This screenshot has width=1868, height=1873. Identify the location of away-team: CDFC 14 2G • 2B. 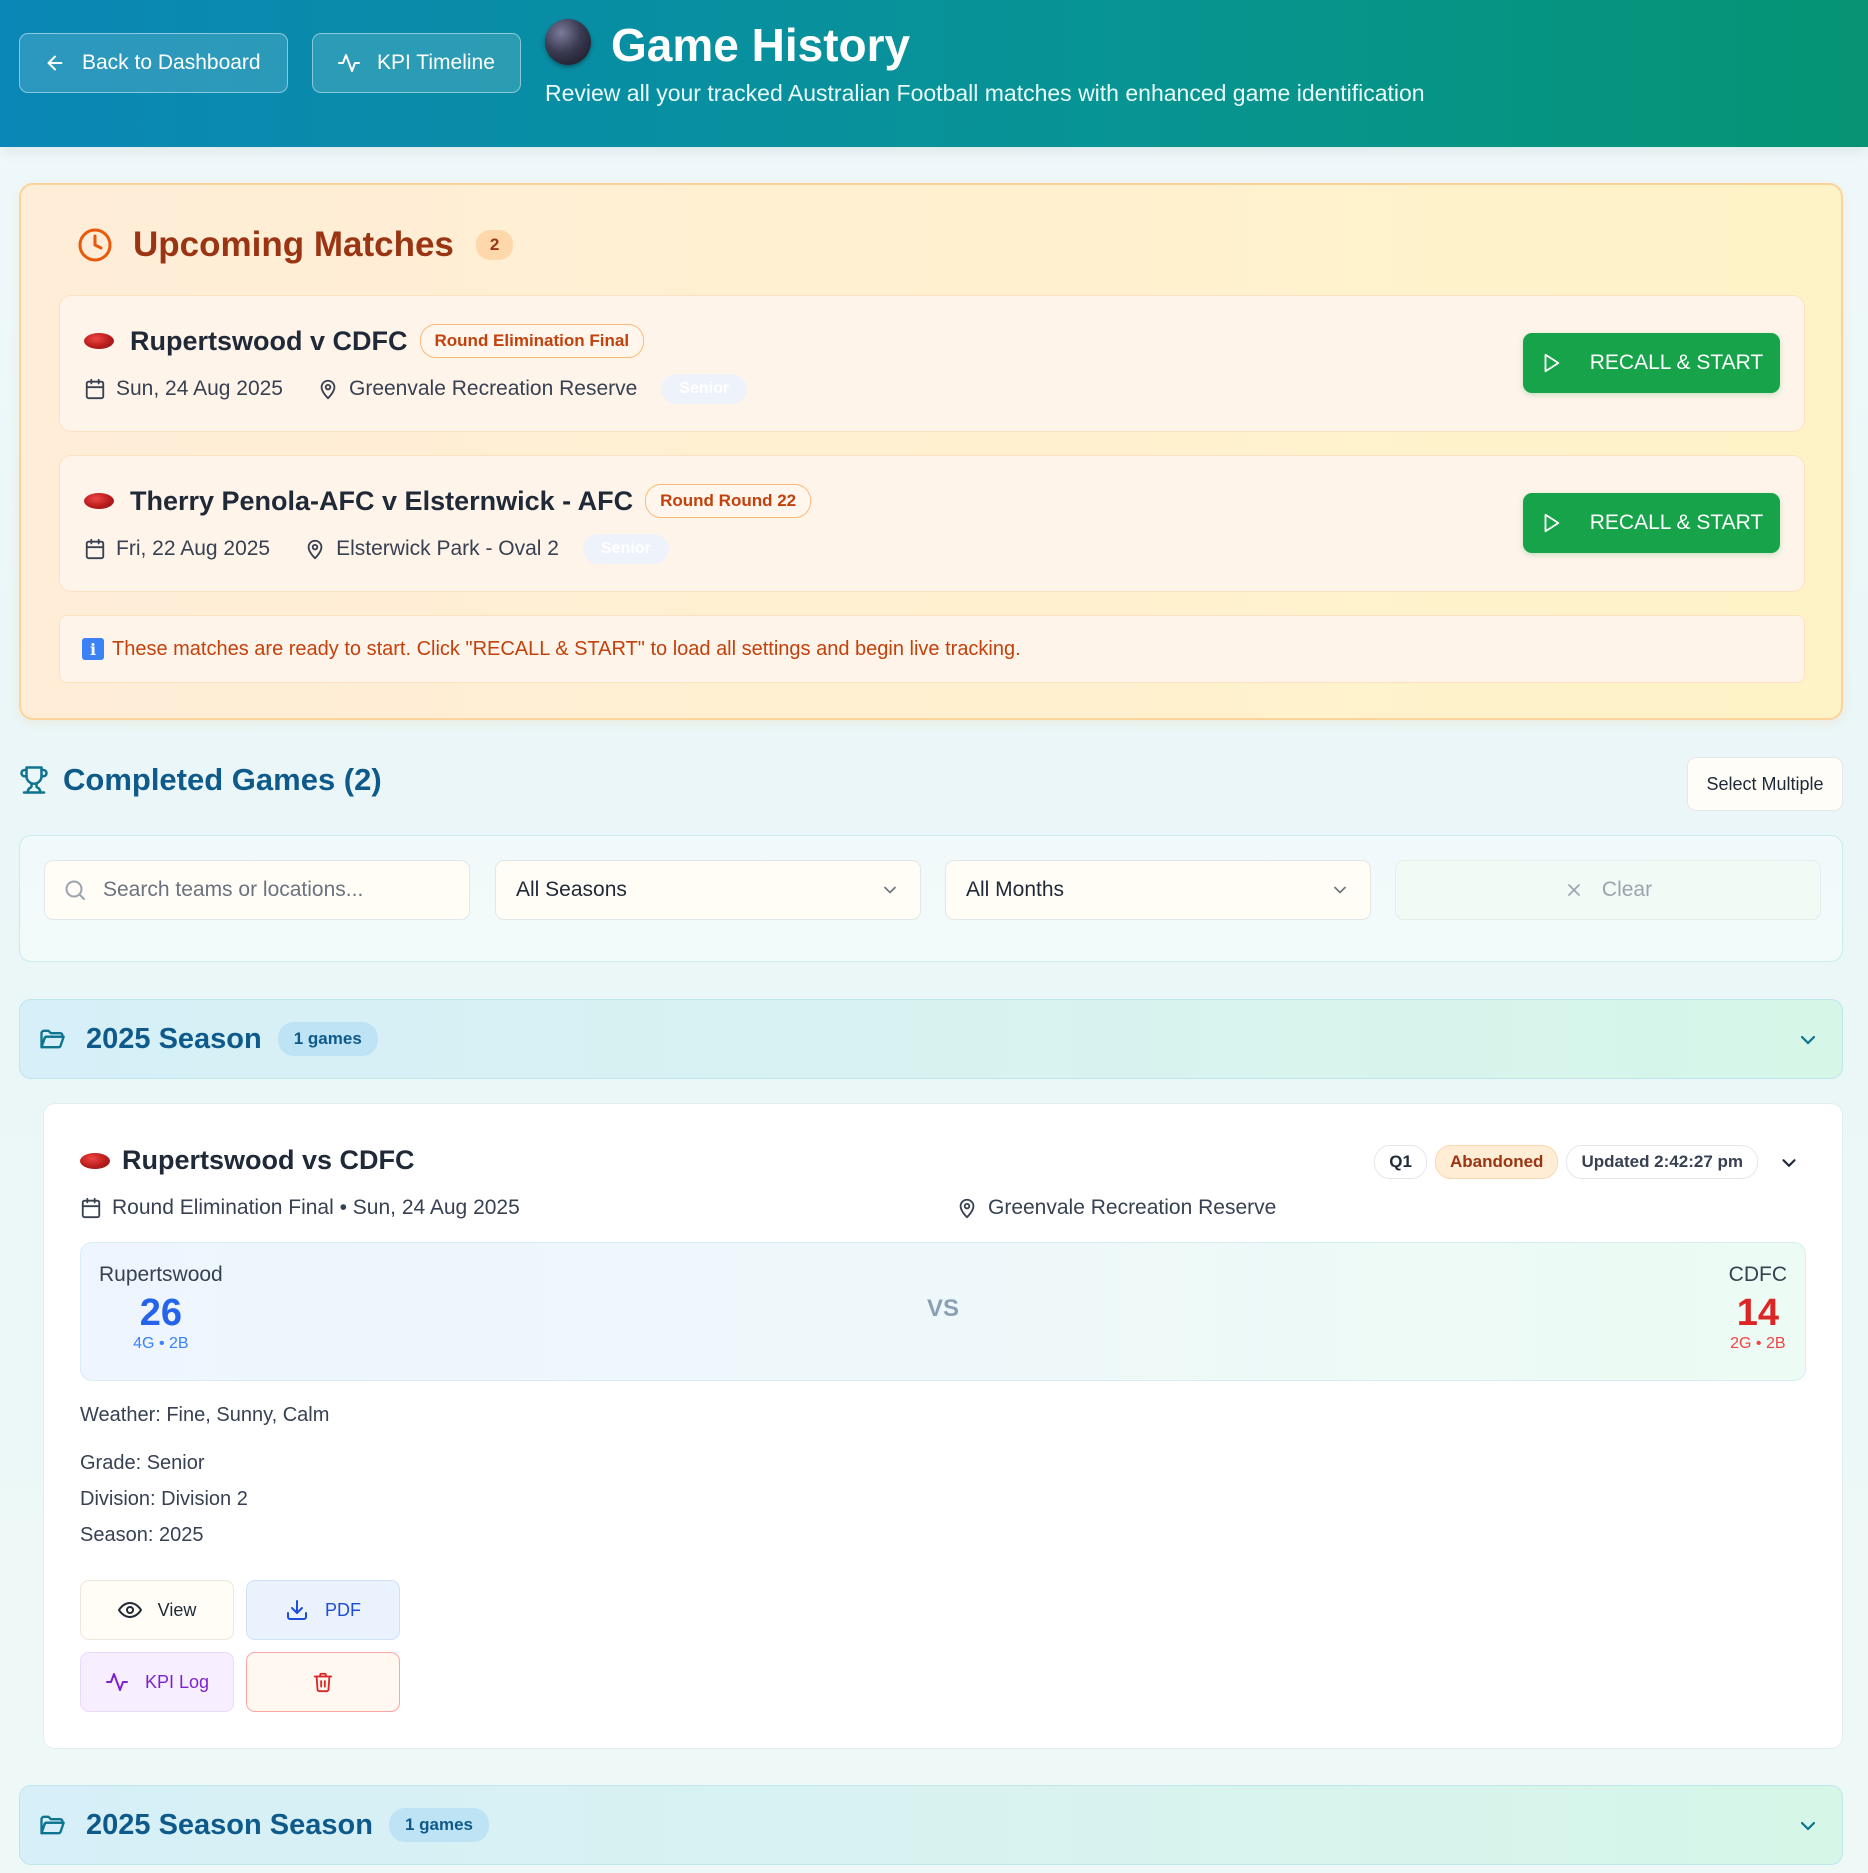
(1758, 1308).